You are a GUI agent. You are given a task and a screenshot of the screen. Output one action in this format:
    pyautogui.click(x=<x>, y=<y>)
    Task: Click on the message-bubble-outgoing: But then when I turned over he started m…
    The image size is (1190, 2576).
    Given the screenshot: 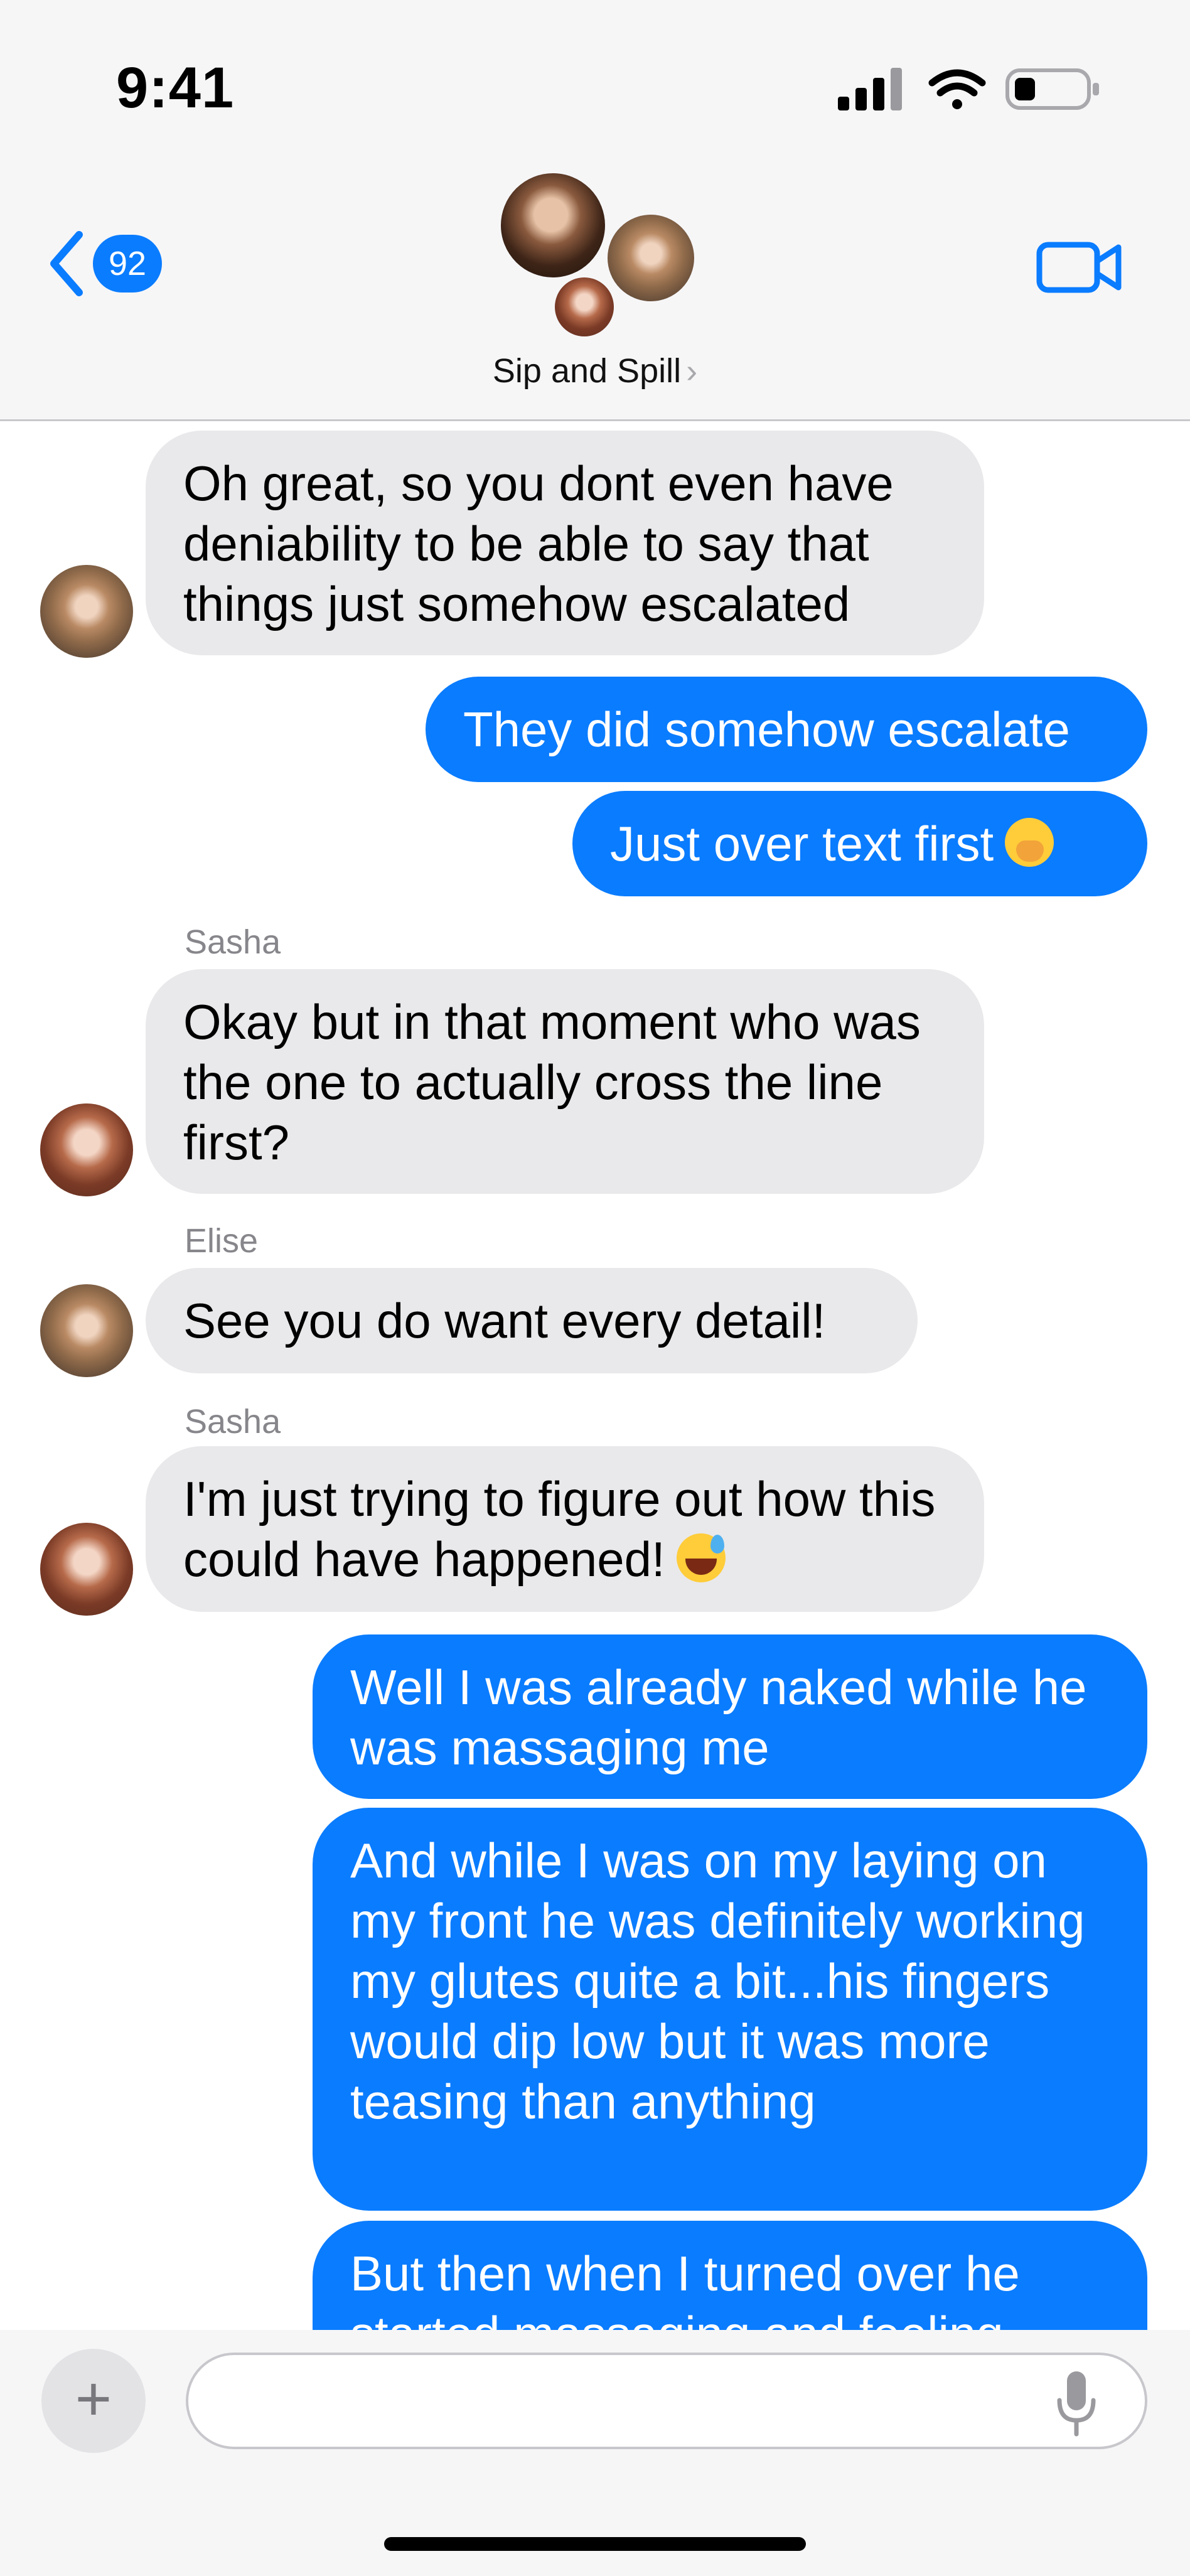 What is the action you would take?
    pyautogui.click(x=730, y=2275)
    